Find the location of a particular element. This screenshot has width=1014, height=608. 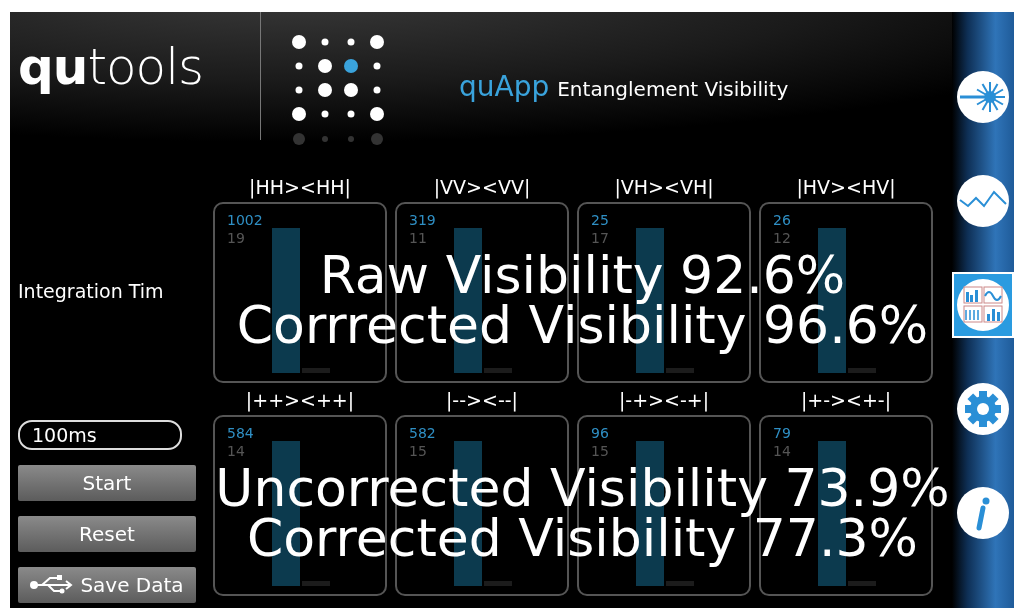

projection-label: |++><++| is located at coordinates (300, 401).